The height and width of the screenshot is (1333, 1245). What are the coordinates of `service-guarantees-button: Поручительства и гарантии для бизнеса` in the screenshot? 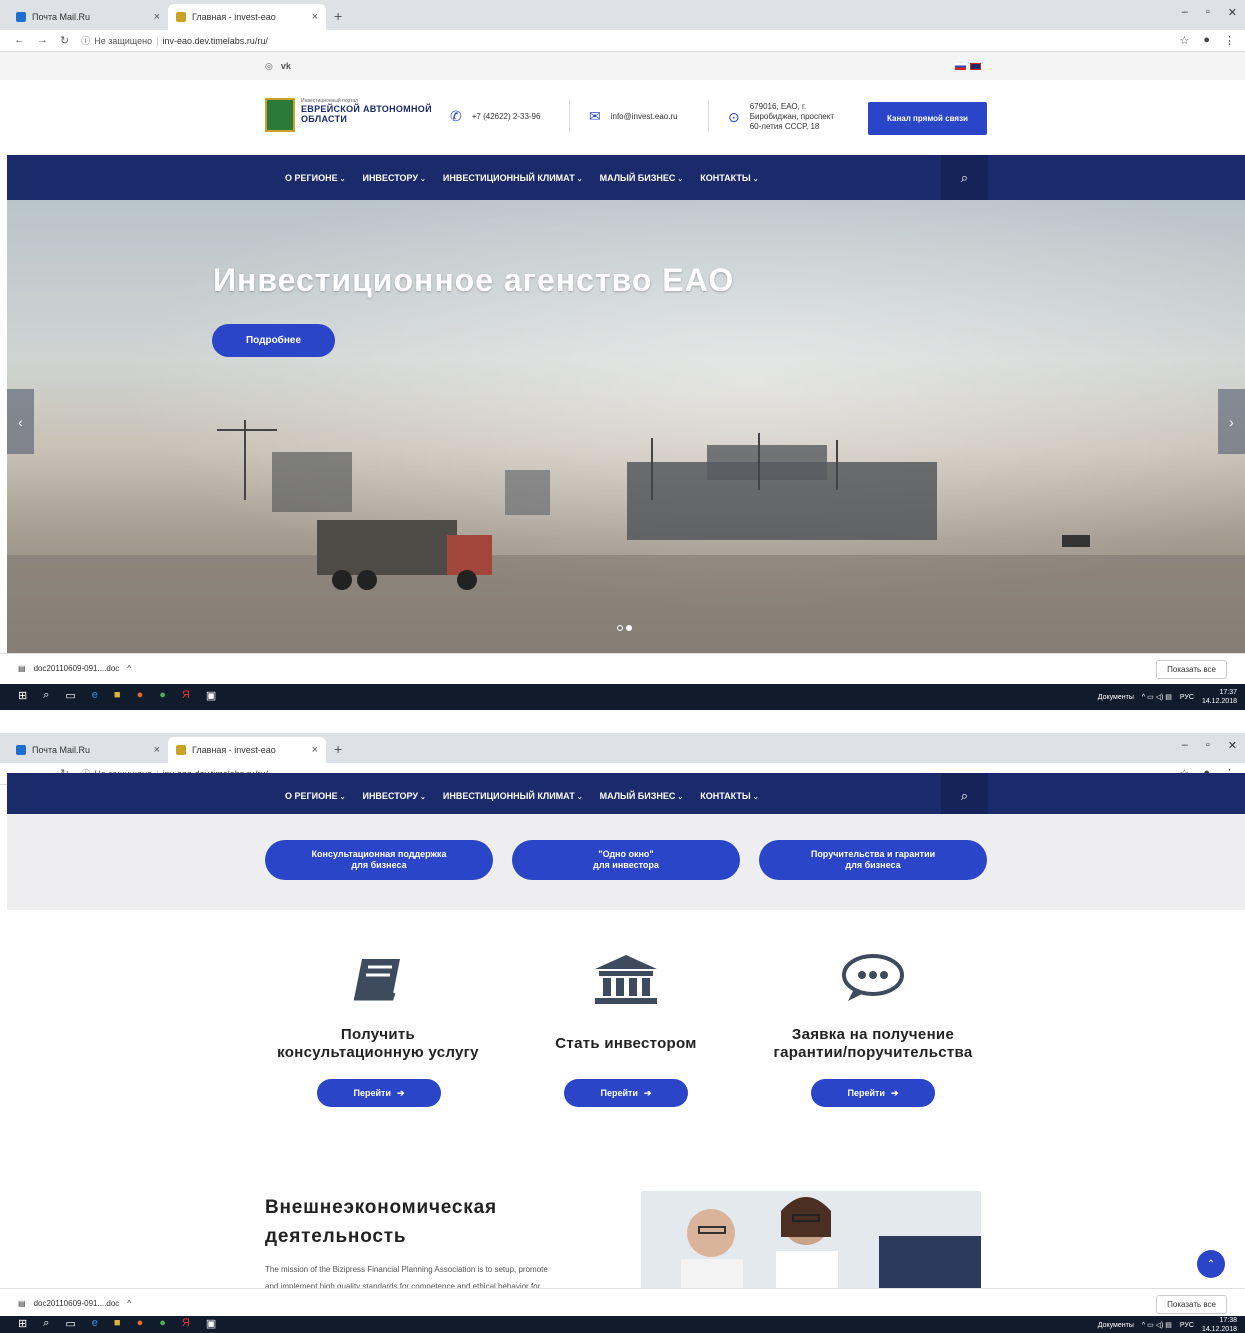 It's located at (873, 860).